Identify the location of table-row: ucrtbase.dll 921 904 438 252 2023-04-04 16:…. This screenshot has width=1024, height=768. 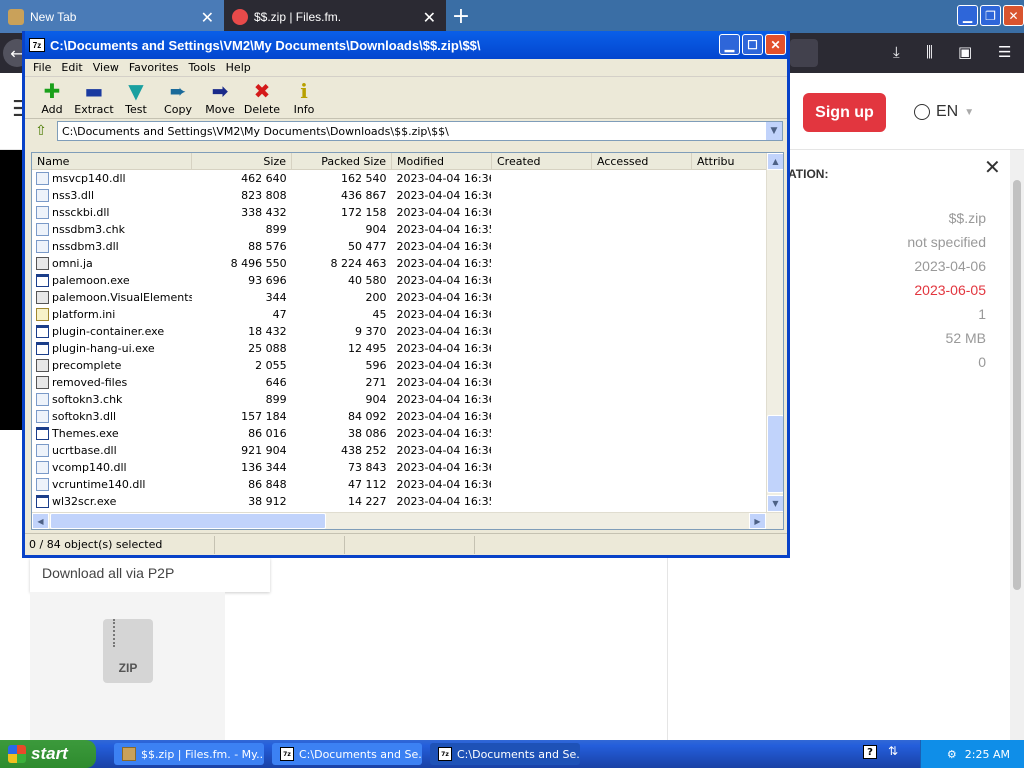
(401, 450).